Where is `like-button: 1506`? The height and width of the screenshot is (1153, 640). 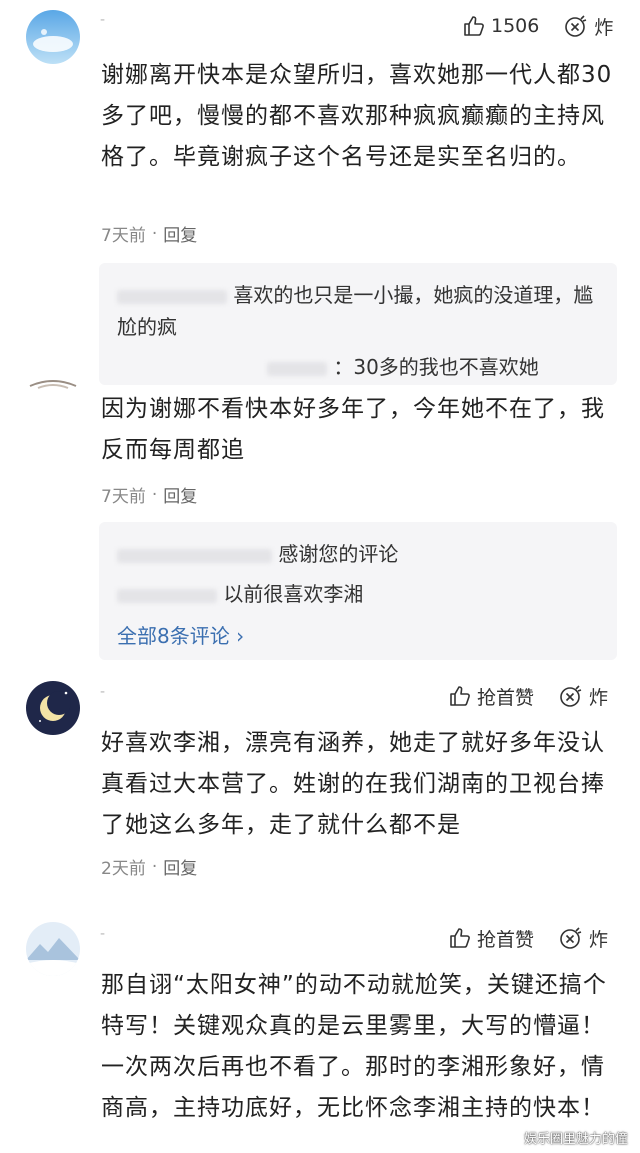 like-button: 1506 is located at coordinates (500, 26).